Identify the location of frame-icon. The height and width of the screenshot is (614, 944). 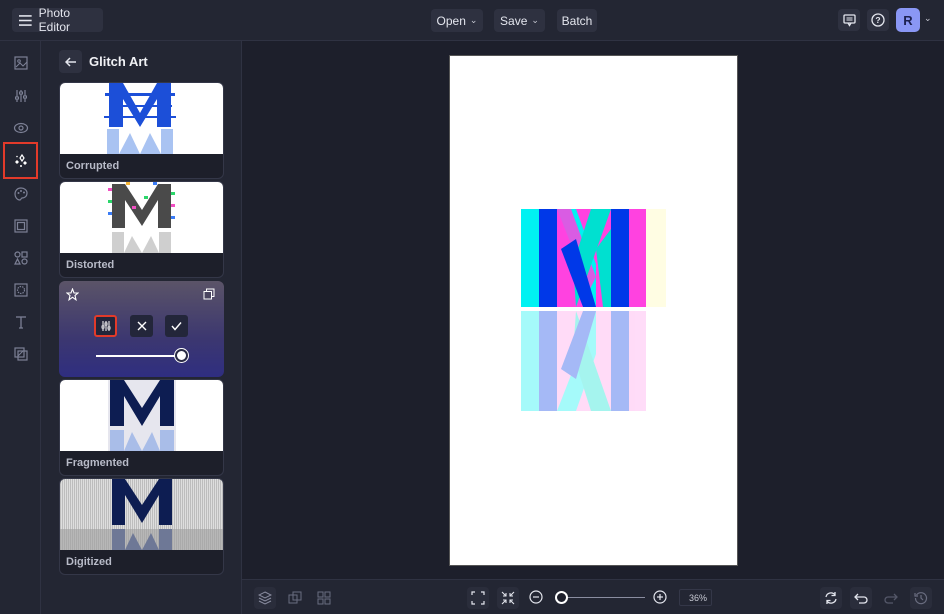
(20, 226).